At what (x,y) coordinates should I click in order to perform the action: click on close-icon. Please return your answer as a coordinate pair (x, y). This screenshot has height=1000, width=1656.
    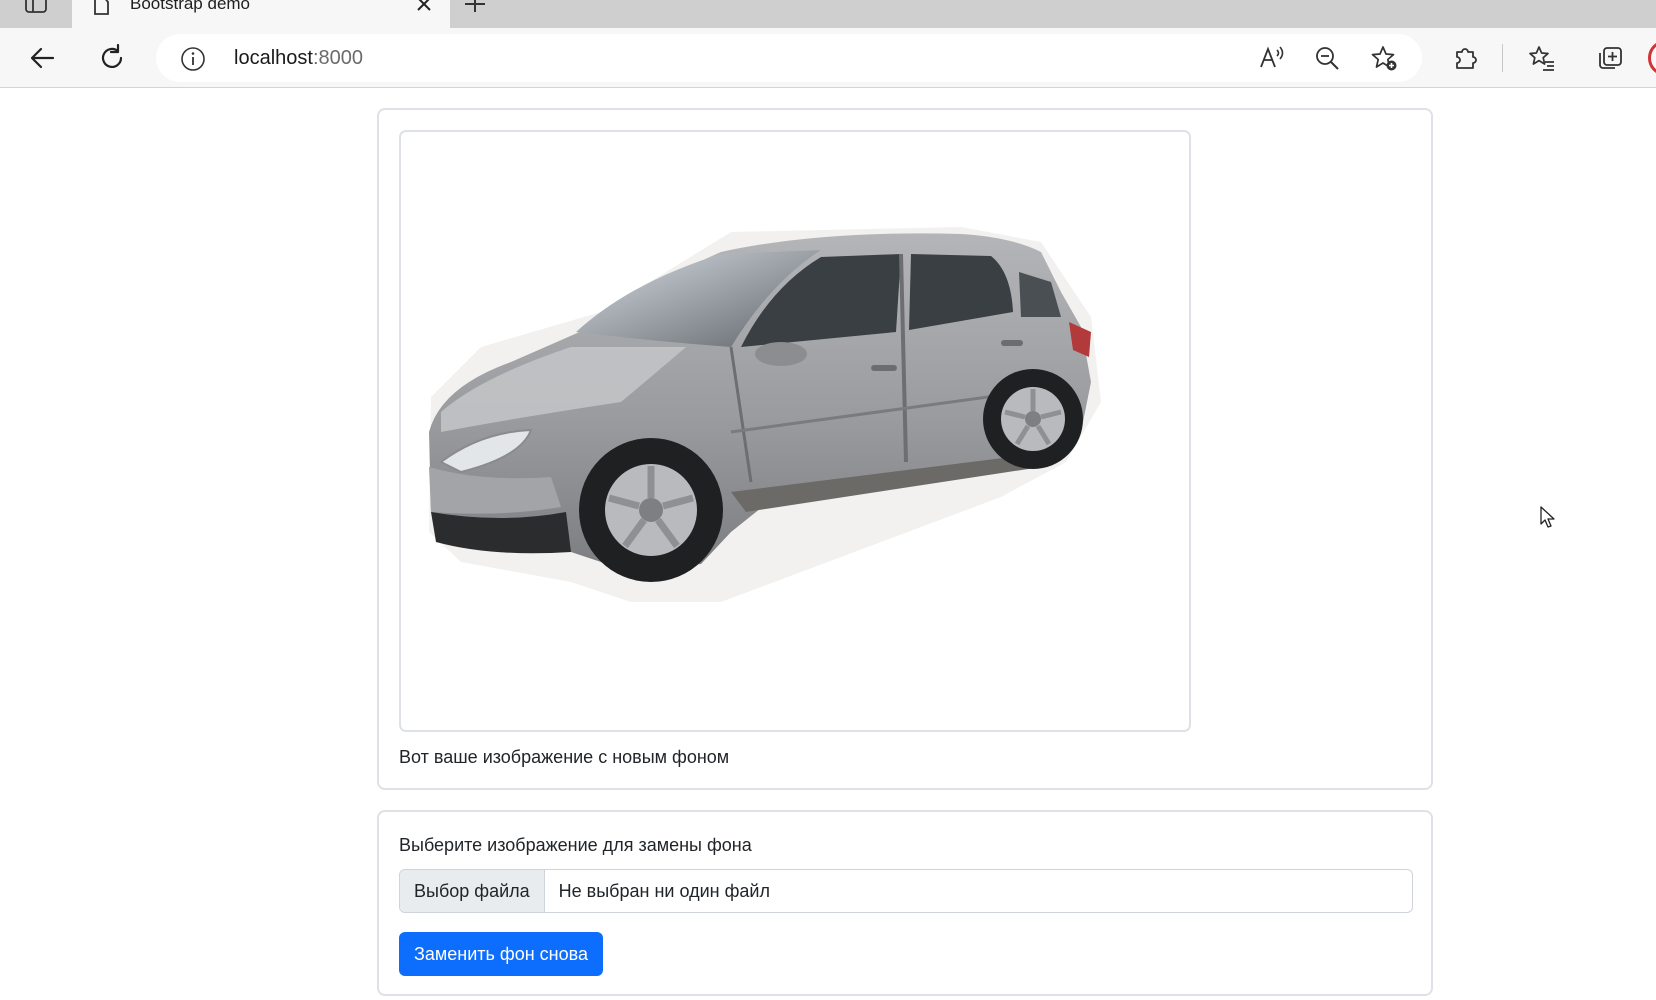
    Looking at the image, I should click on (424, 8).